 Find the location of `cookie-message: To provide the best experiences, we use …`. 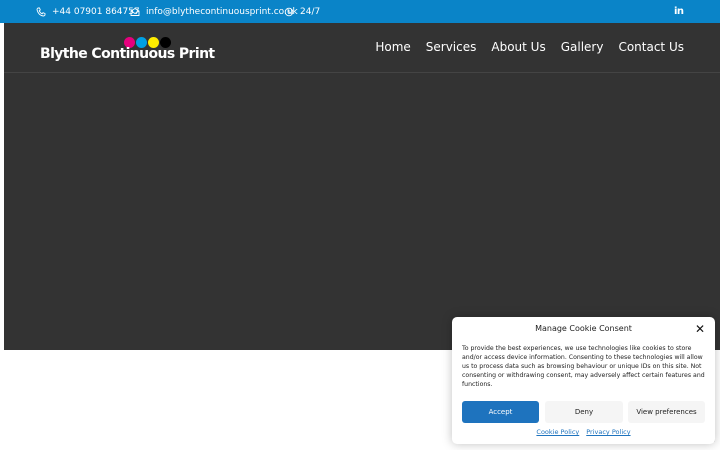

cookie-message: To provide the best experiences, we use … is located at coordinates (583, 366).